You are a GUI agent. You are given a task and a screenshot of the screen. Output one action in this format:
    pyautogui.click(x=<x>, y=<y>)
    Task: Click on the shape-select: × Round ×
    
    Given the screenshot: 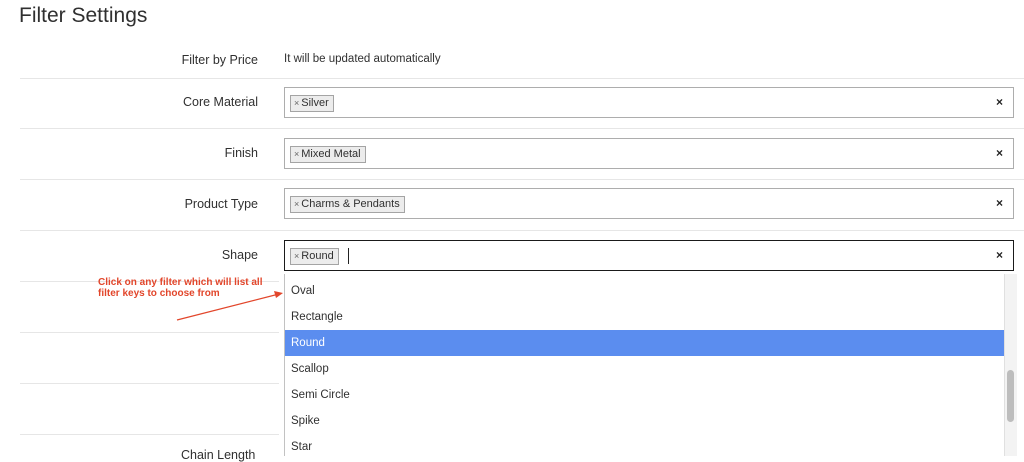 What is the action you would take?
    pyautogui.click(x=649, y=255)
    